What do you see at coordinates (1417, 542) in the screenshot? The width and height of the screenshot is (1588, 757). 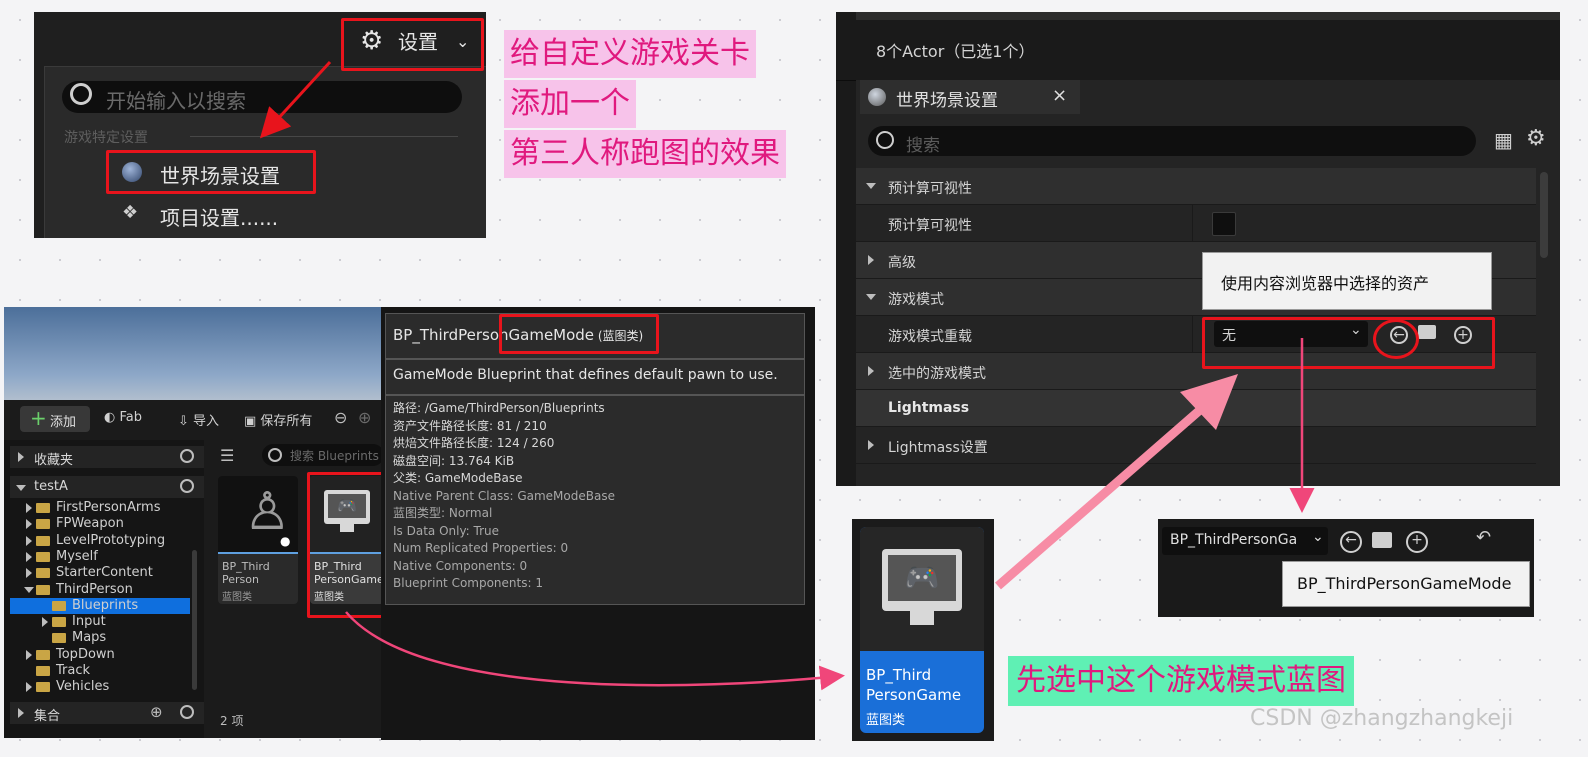 I see `add-new-icon: +` at bounding box center [1417, 542].